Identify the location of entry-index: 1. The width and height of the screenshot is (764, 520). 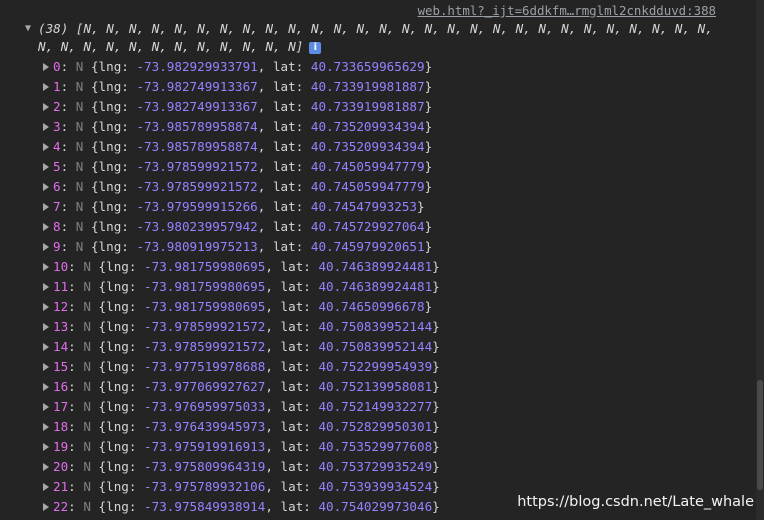
(57, 86).